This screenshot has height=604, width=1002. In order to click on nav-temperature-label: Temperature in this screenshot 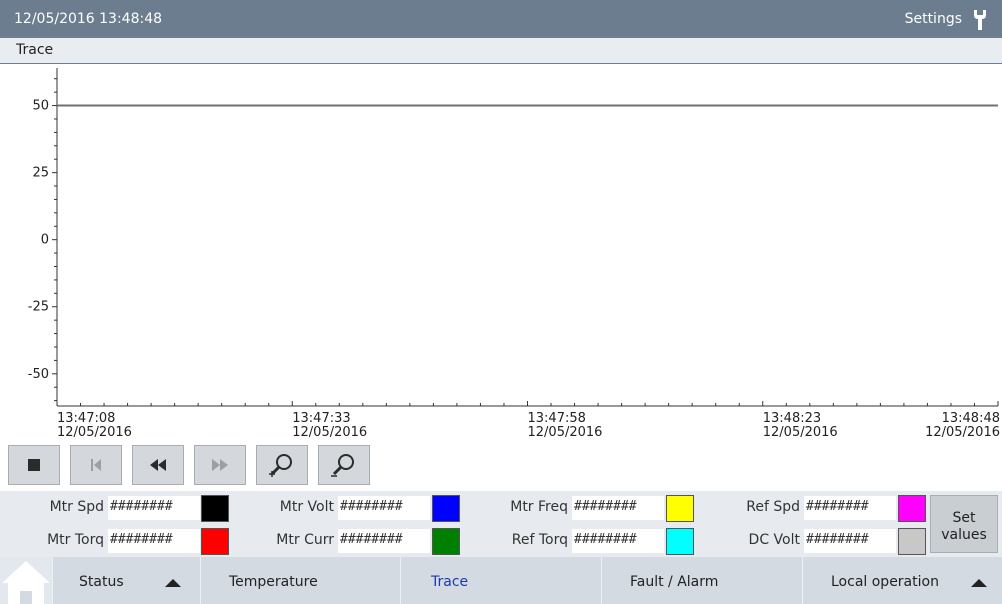, I will do `click(273, 582)`.